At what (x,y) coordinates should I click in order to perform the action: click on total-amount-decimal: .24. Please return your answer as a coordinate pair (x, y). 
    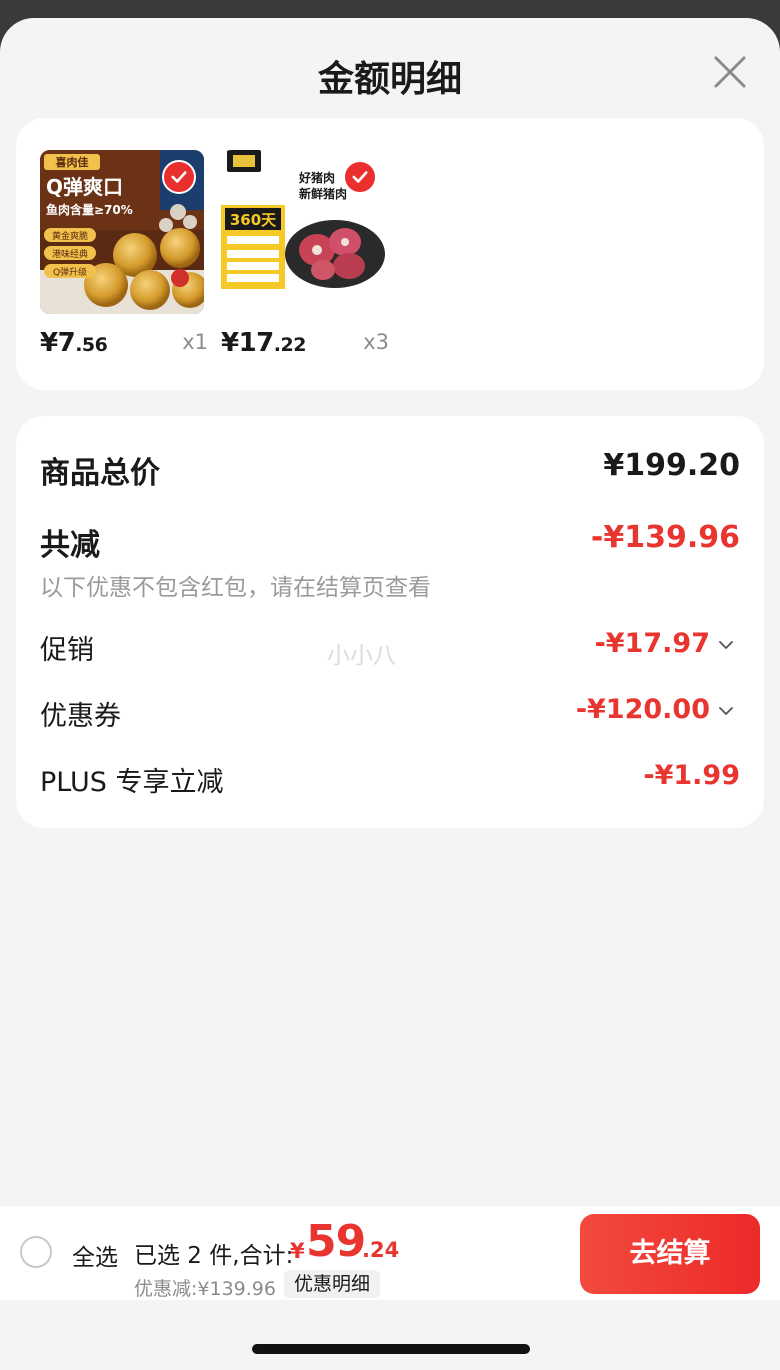
    Looking at the image, I should click on (381, 1250).